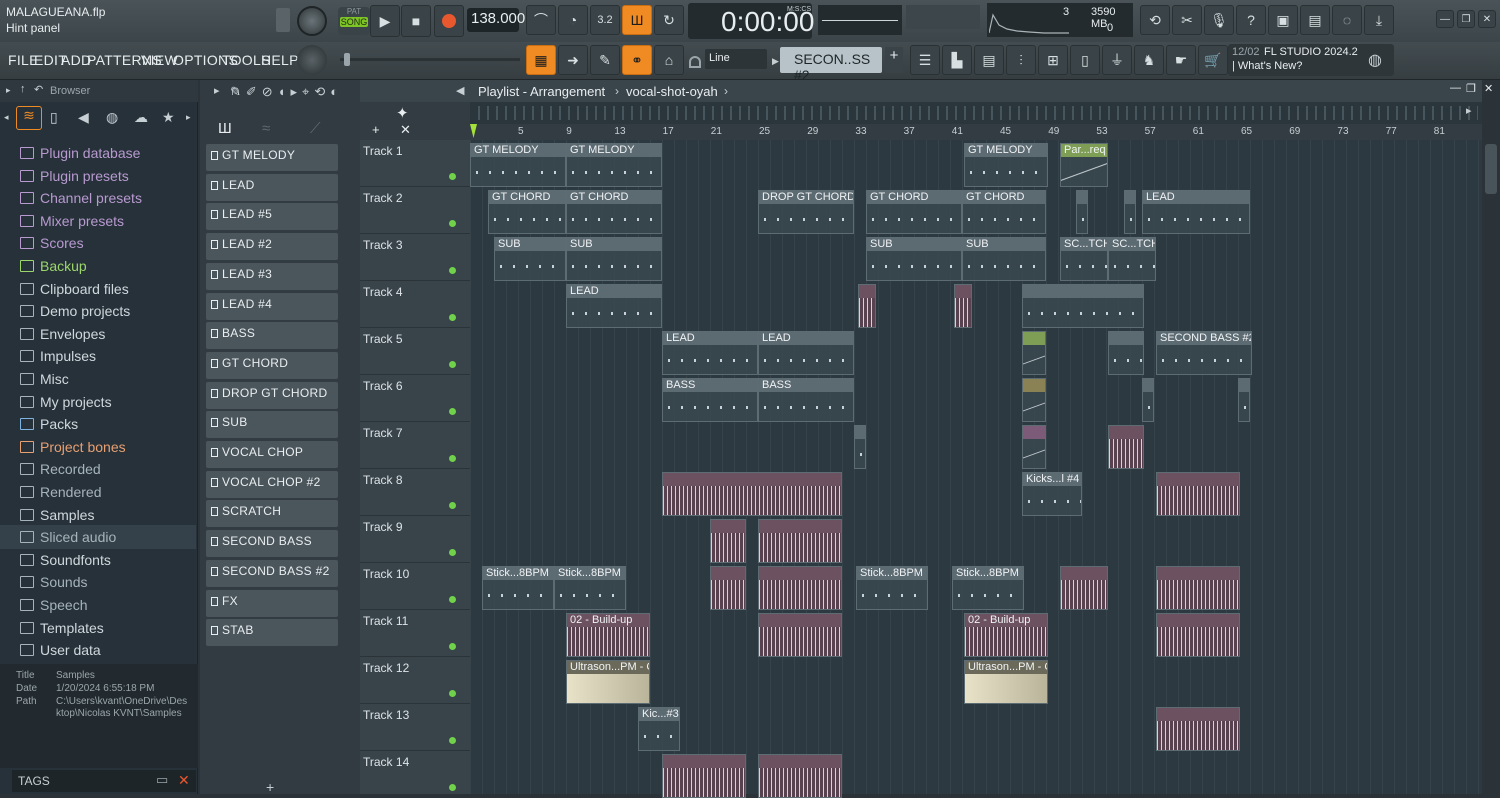 This screenshot has height=798, width=1500. I want to click on all-files-icon: ≋, so click(29, 118).